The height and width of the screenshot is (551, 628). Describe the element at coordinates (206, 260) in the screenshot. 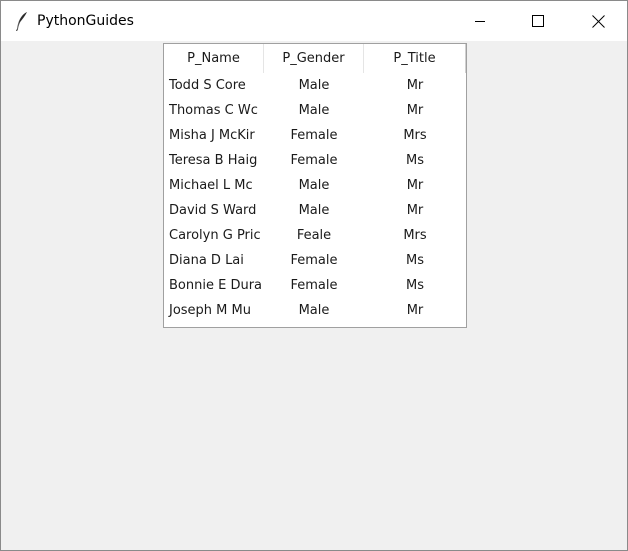

I see `cell-name: Diana D Lai` at that location.